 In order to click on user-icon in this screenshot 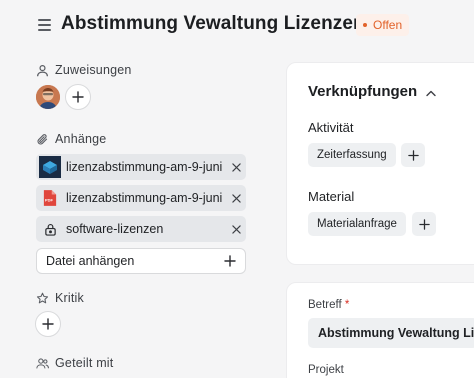, I will do `click(42, 70)`.